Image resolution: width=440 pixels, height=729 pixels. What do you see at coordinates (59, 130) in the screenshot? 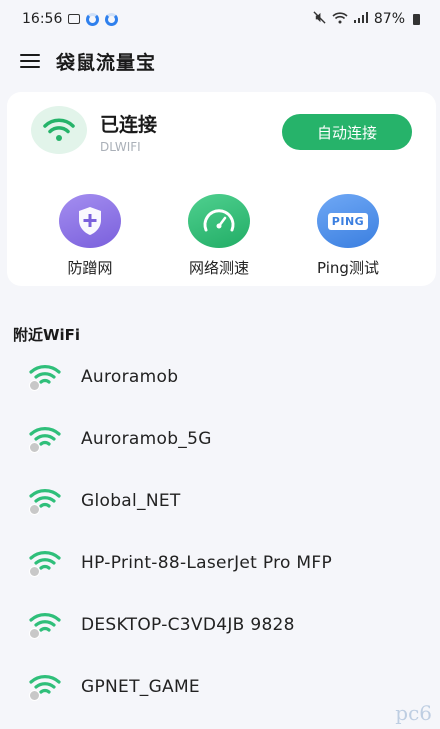
I see `connected-wifi-icon` at bounding box center [59, 130].